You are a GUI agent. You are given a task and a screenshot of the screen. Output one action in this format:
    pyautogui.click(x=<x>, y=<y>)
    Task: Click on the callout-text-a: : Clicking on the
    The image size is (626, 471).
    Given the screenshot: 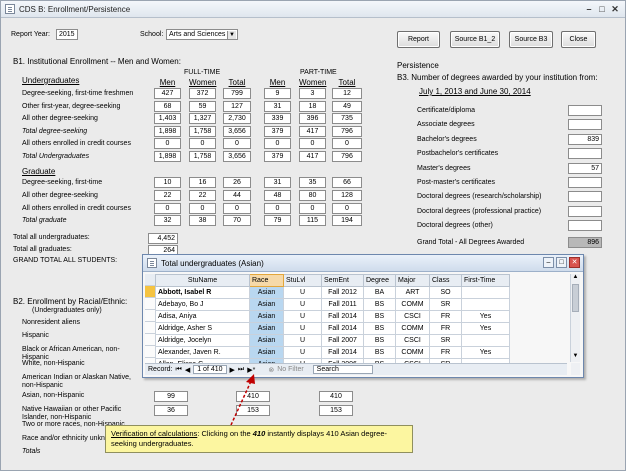 What is the action you would take?
    pyautogui.click(x=225, y=433)
    